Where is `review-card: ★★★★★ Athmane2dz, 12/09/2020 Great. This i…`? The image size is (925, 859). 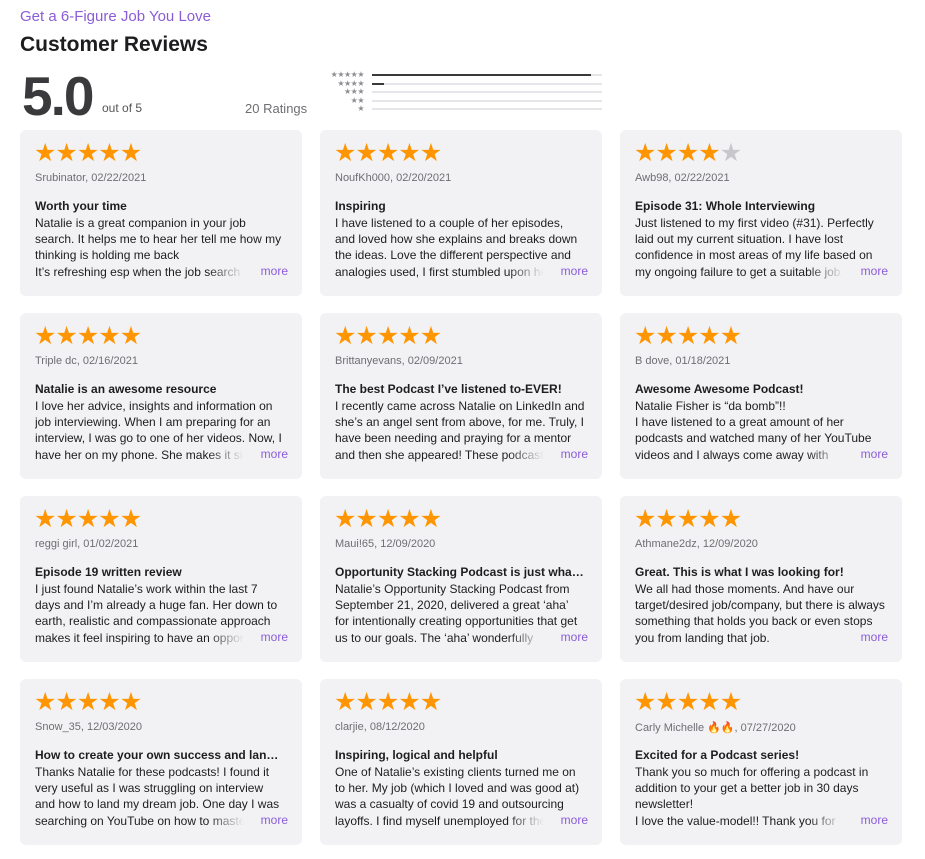
review-card: ★★★★★ Athmane2dz, 12/09/2020 Great. This i… is located at coordinates (761, 579).